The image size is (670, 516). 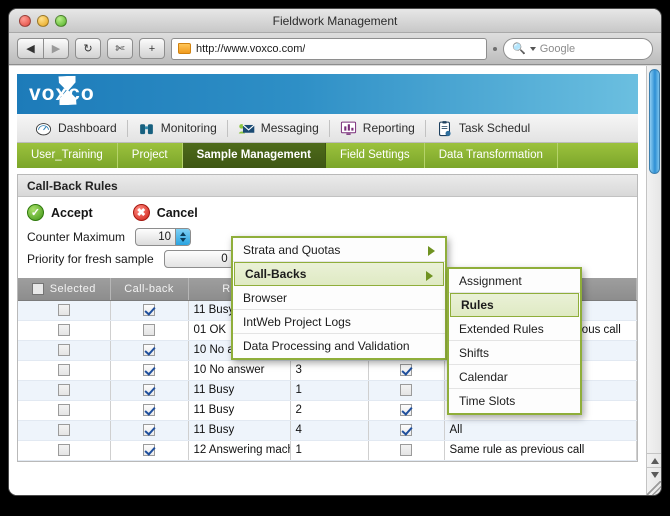 What do you see at coordinates (329, 48) in the screenshot?
I see `address-bar: http://www.voxco.com/` at bounding box center [329, 48].